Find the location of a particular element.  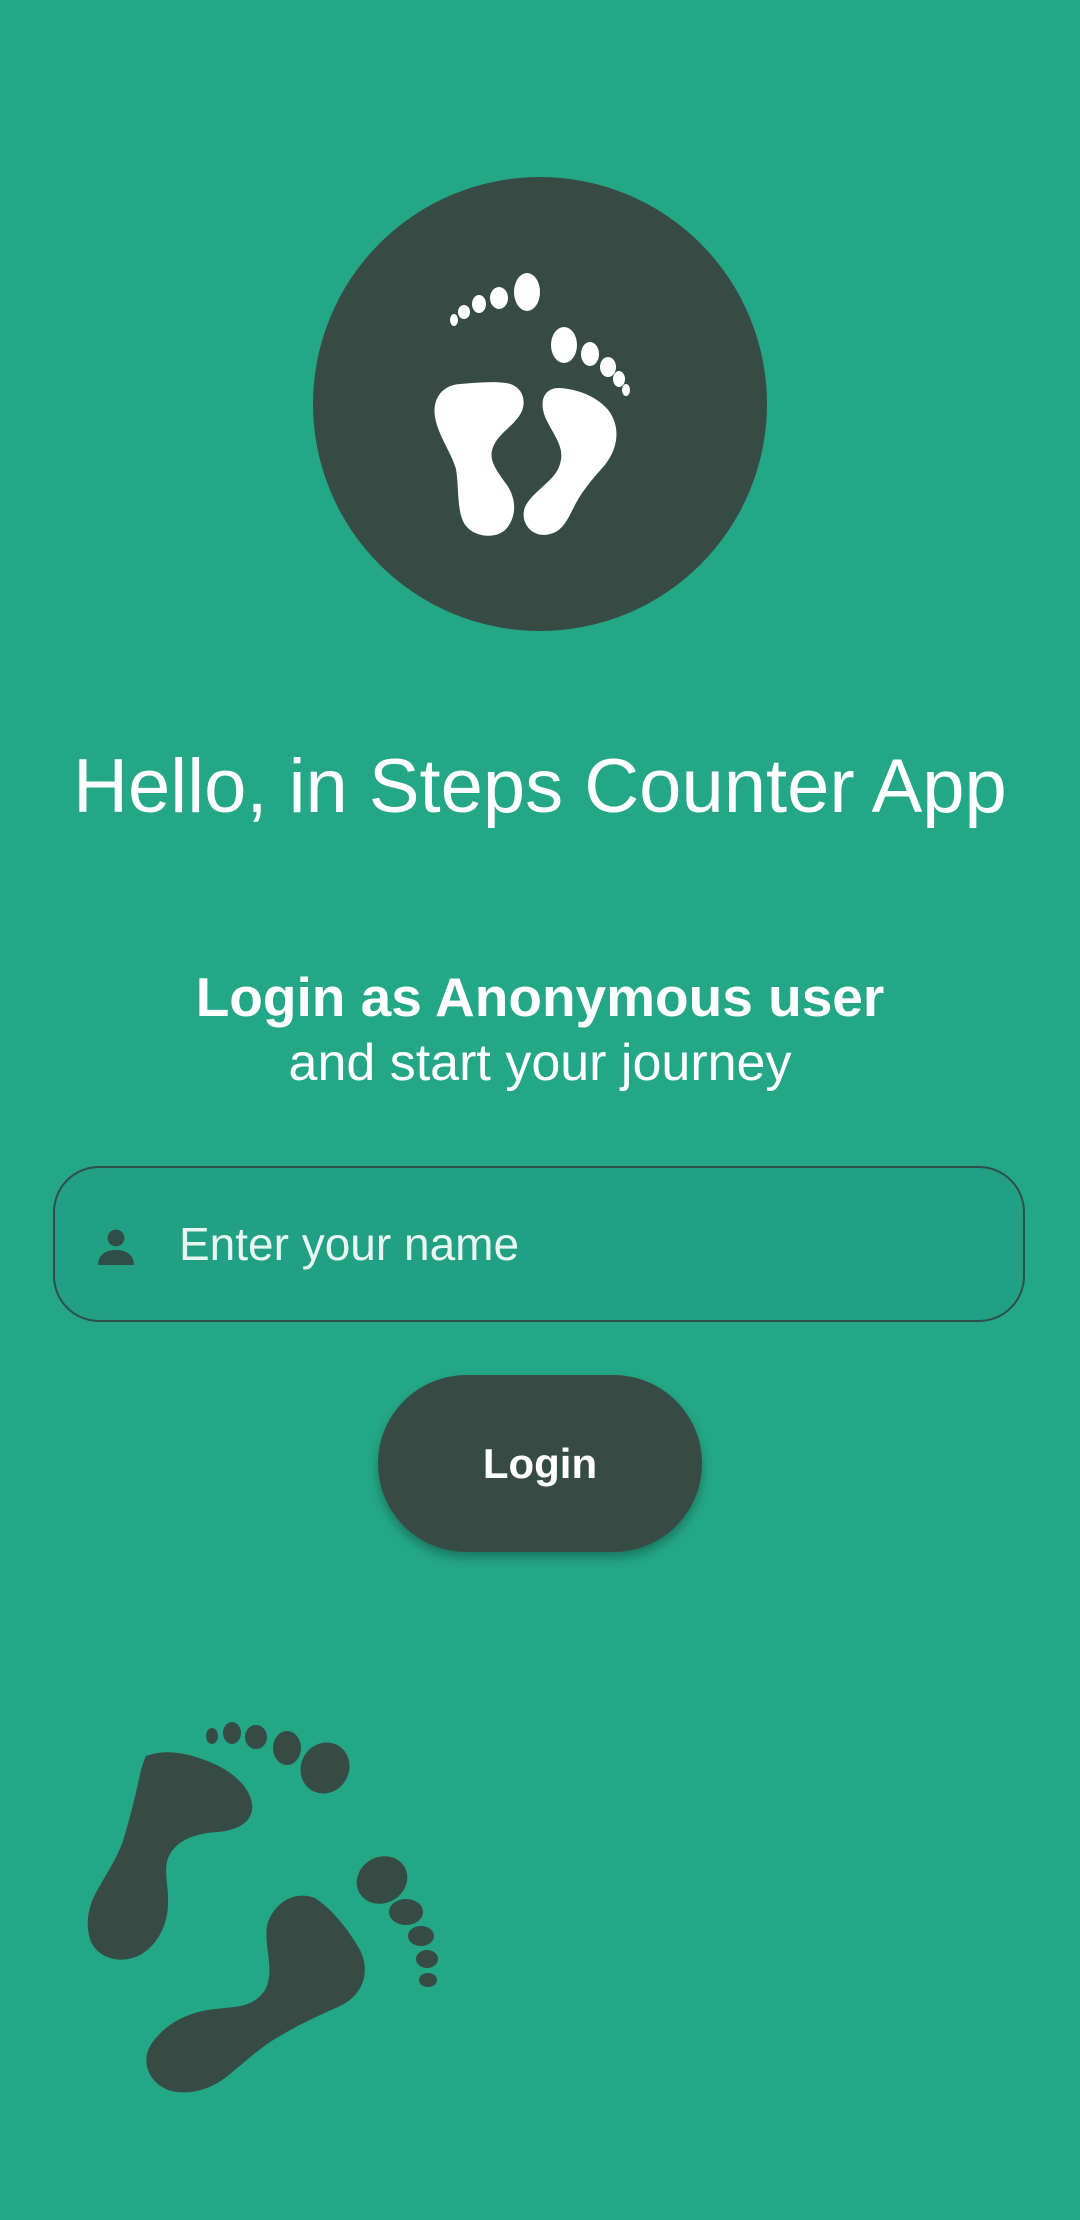

login-button: Login is located at coordinates (540, 1463).